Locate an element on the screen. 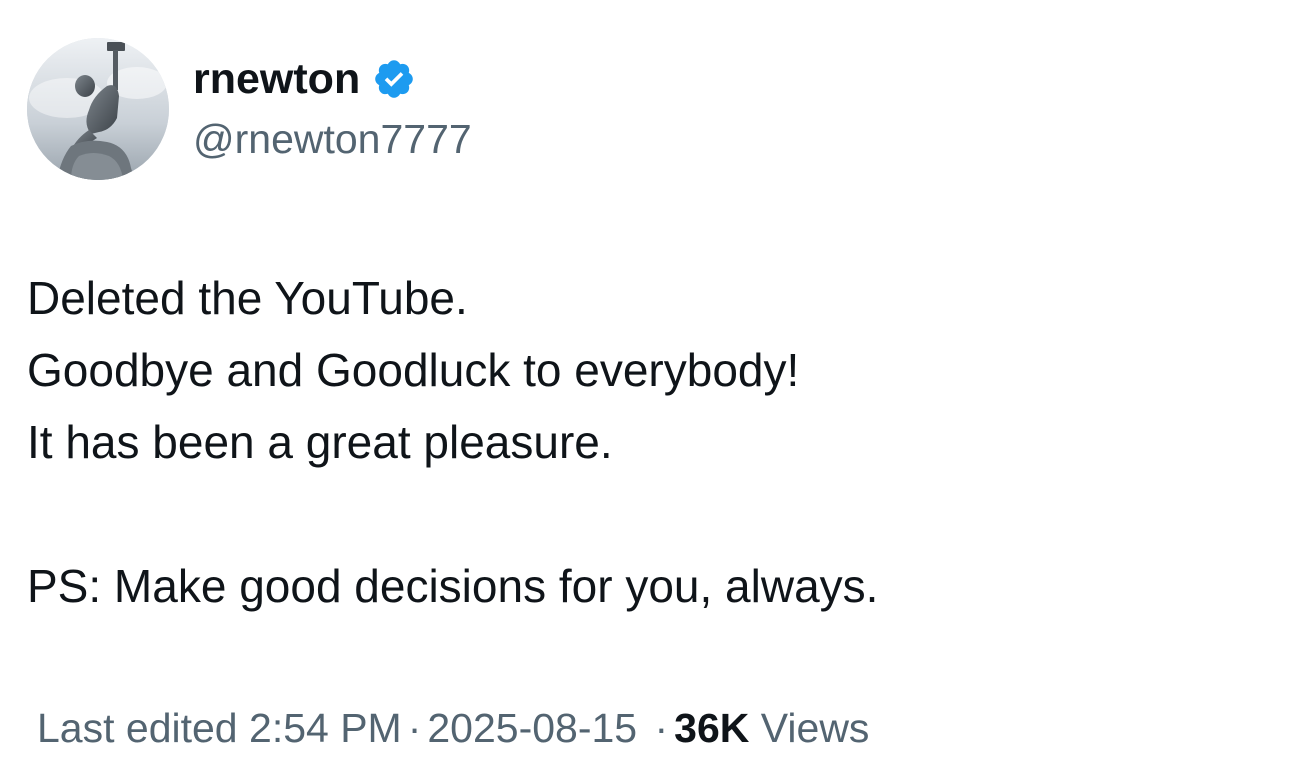  author-handle: @rnewton7777 is located at coordinates (332, 139).